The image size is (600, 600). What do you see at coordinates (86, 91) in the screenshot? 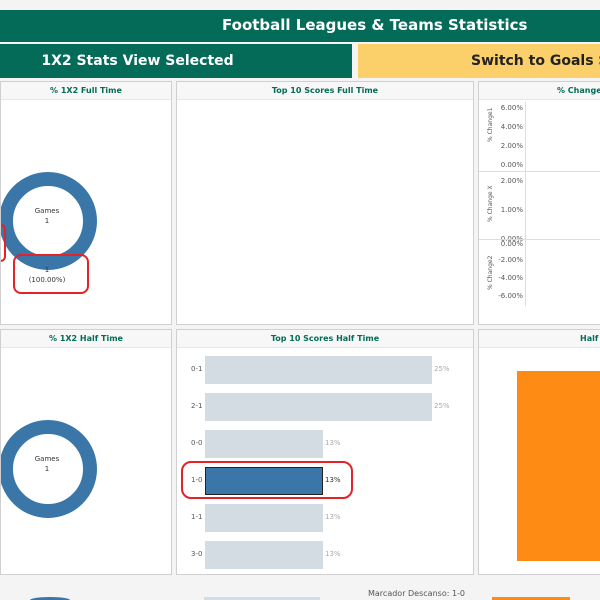
I see `ft-1x2-title: % 1X2 Full Time` at bounding box center [86, 91].